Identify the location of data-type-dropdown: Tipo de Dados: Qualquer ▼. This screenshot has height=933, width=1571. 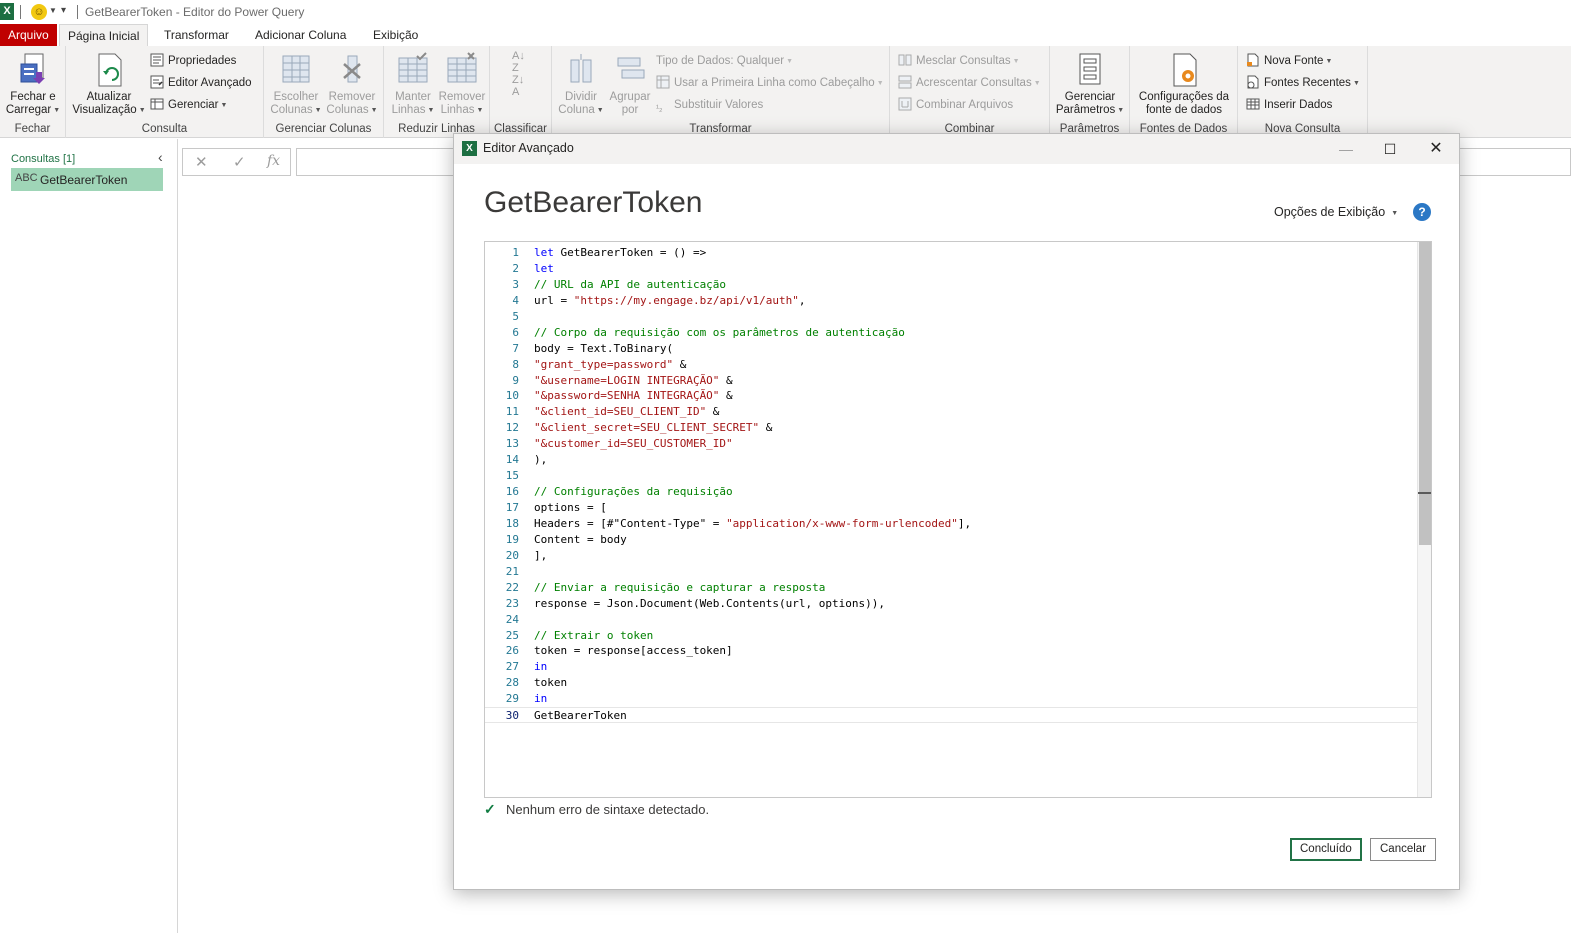
(724, 61).